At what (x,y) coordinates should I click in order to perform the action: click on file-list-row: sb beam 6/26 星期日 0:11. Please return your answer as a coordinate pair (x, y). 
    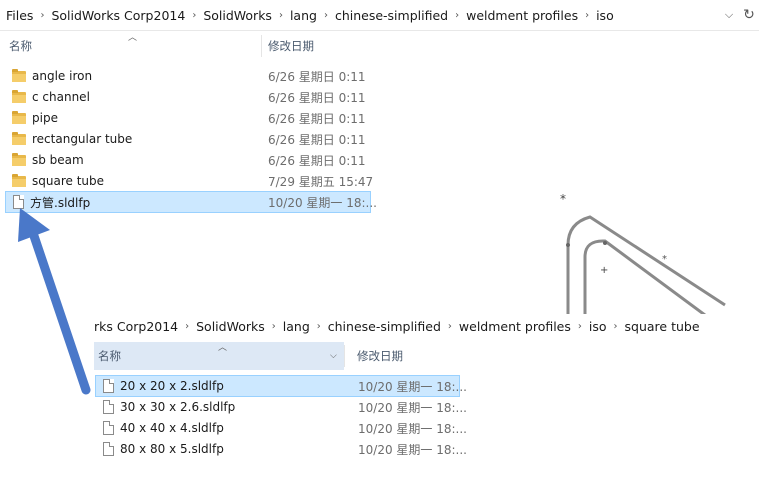
    Looking at the image, I should click on (188, 160).